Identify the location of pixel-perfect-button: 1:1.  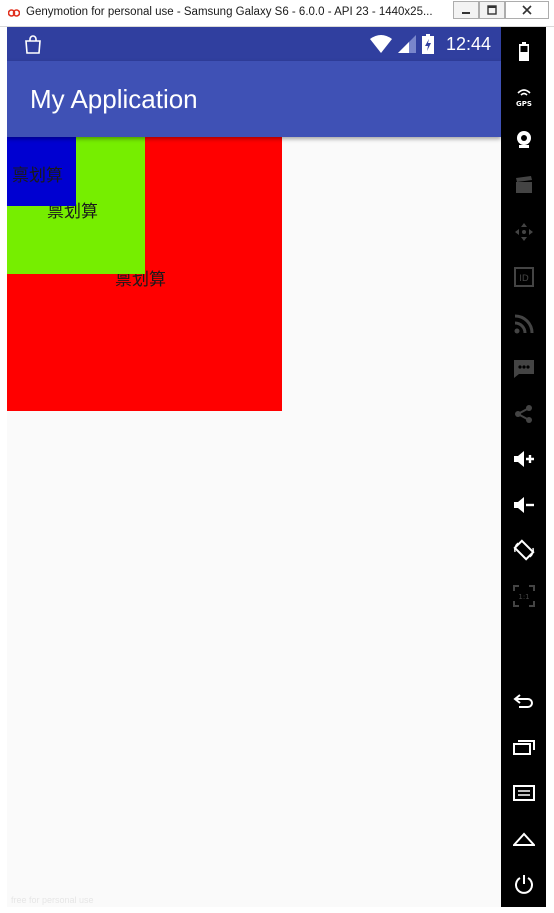
(523, 596).